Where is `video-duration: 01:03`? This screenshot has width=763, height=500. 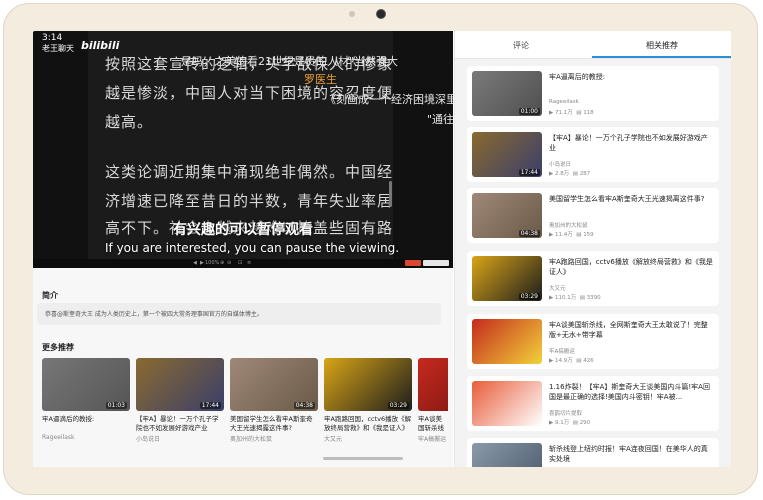 video-duration: 01:03 is located at coordinates (116, 405).